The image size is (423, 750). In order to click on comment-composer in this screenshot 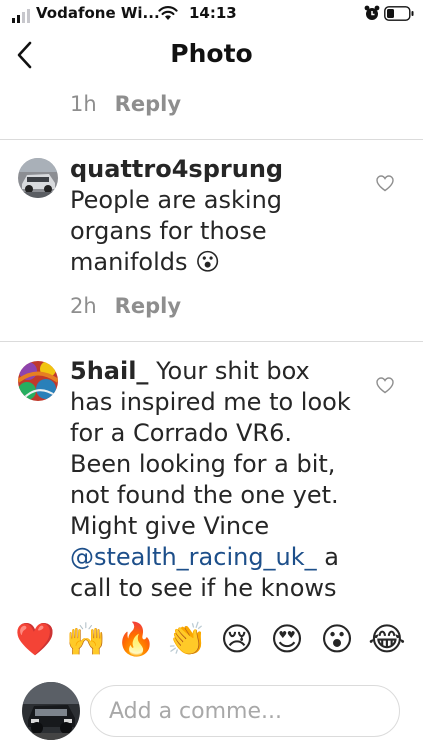, I will do `click(211, 709)`.